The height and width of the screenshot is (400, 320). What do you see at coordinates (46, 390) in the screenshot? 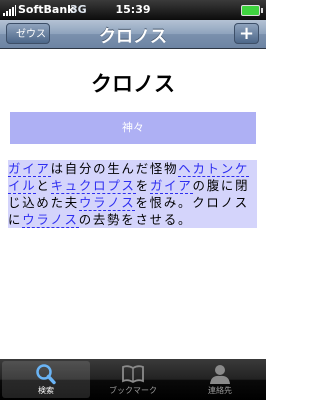
I see `tab-search-label: 検索` at bounding box center [46, 390].